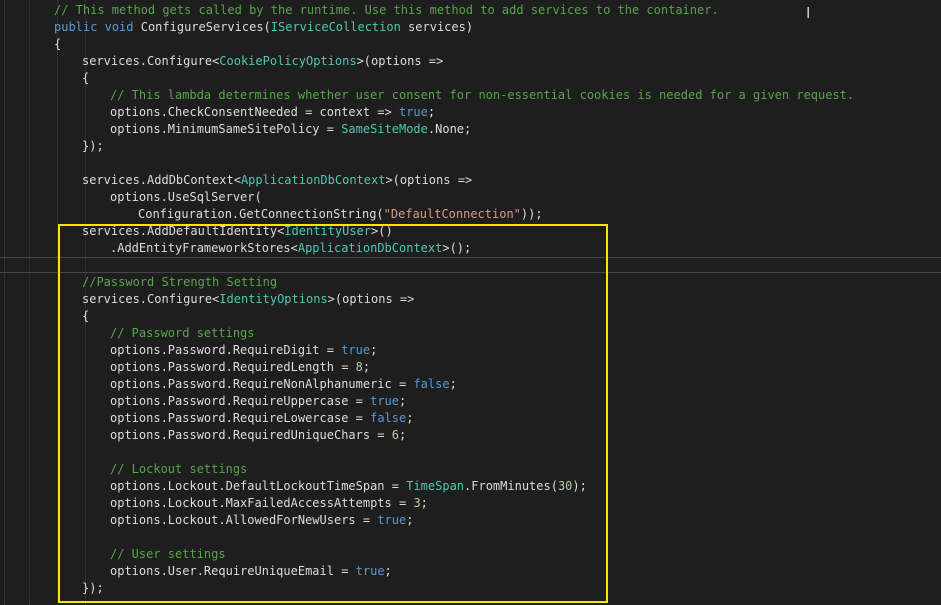  Describe the element at coordinates (261, 214) in the screenshot. I see `code-token: Configuration.GetConnectionString(` at that location.